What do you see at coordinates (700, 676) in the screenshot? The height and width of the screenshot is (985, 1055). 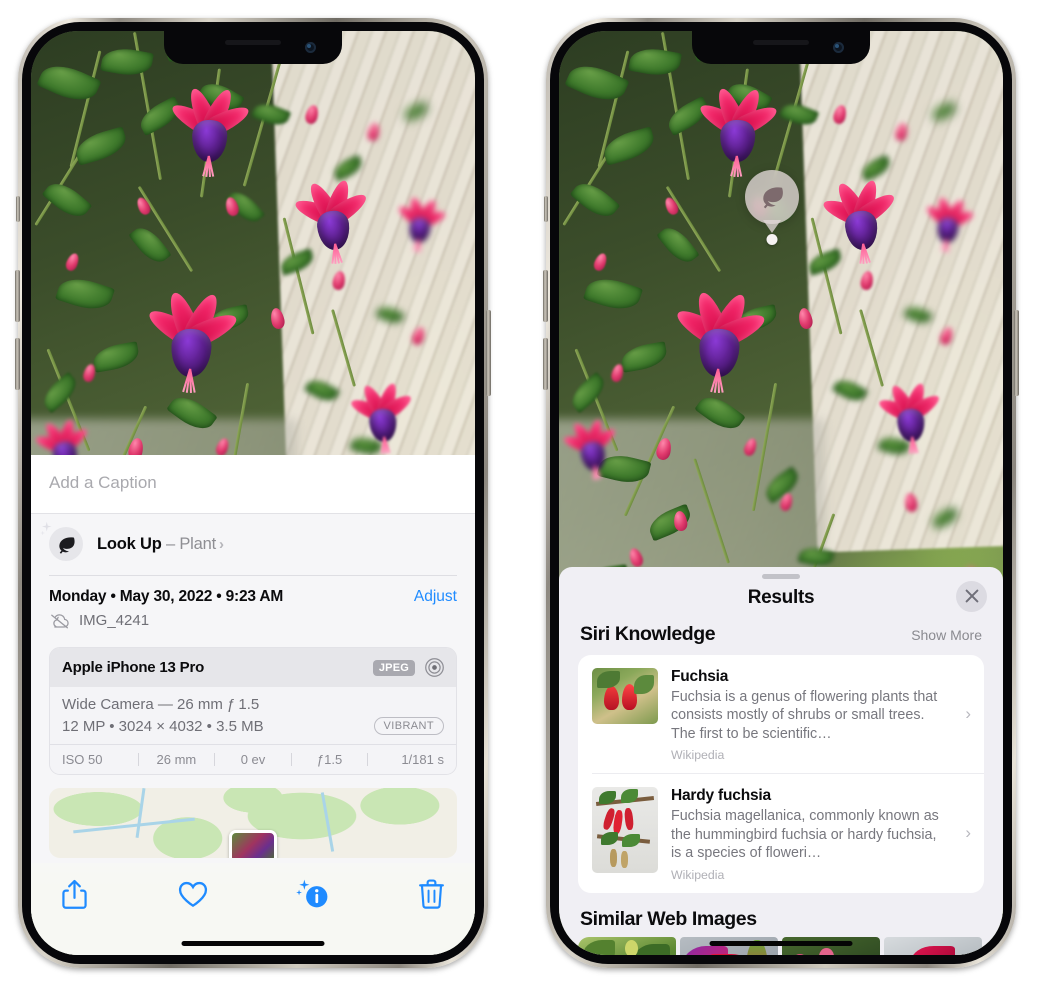 I see `knowledge-title: Fuchsia` at bounding box center [700, 676].